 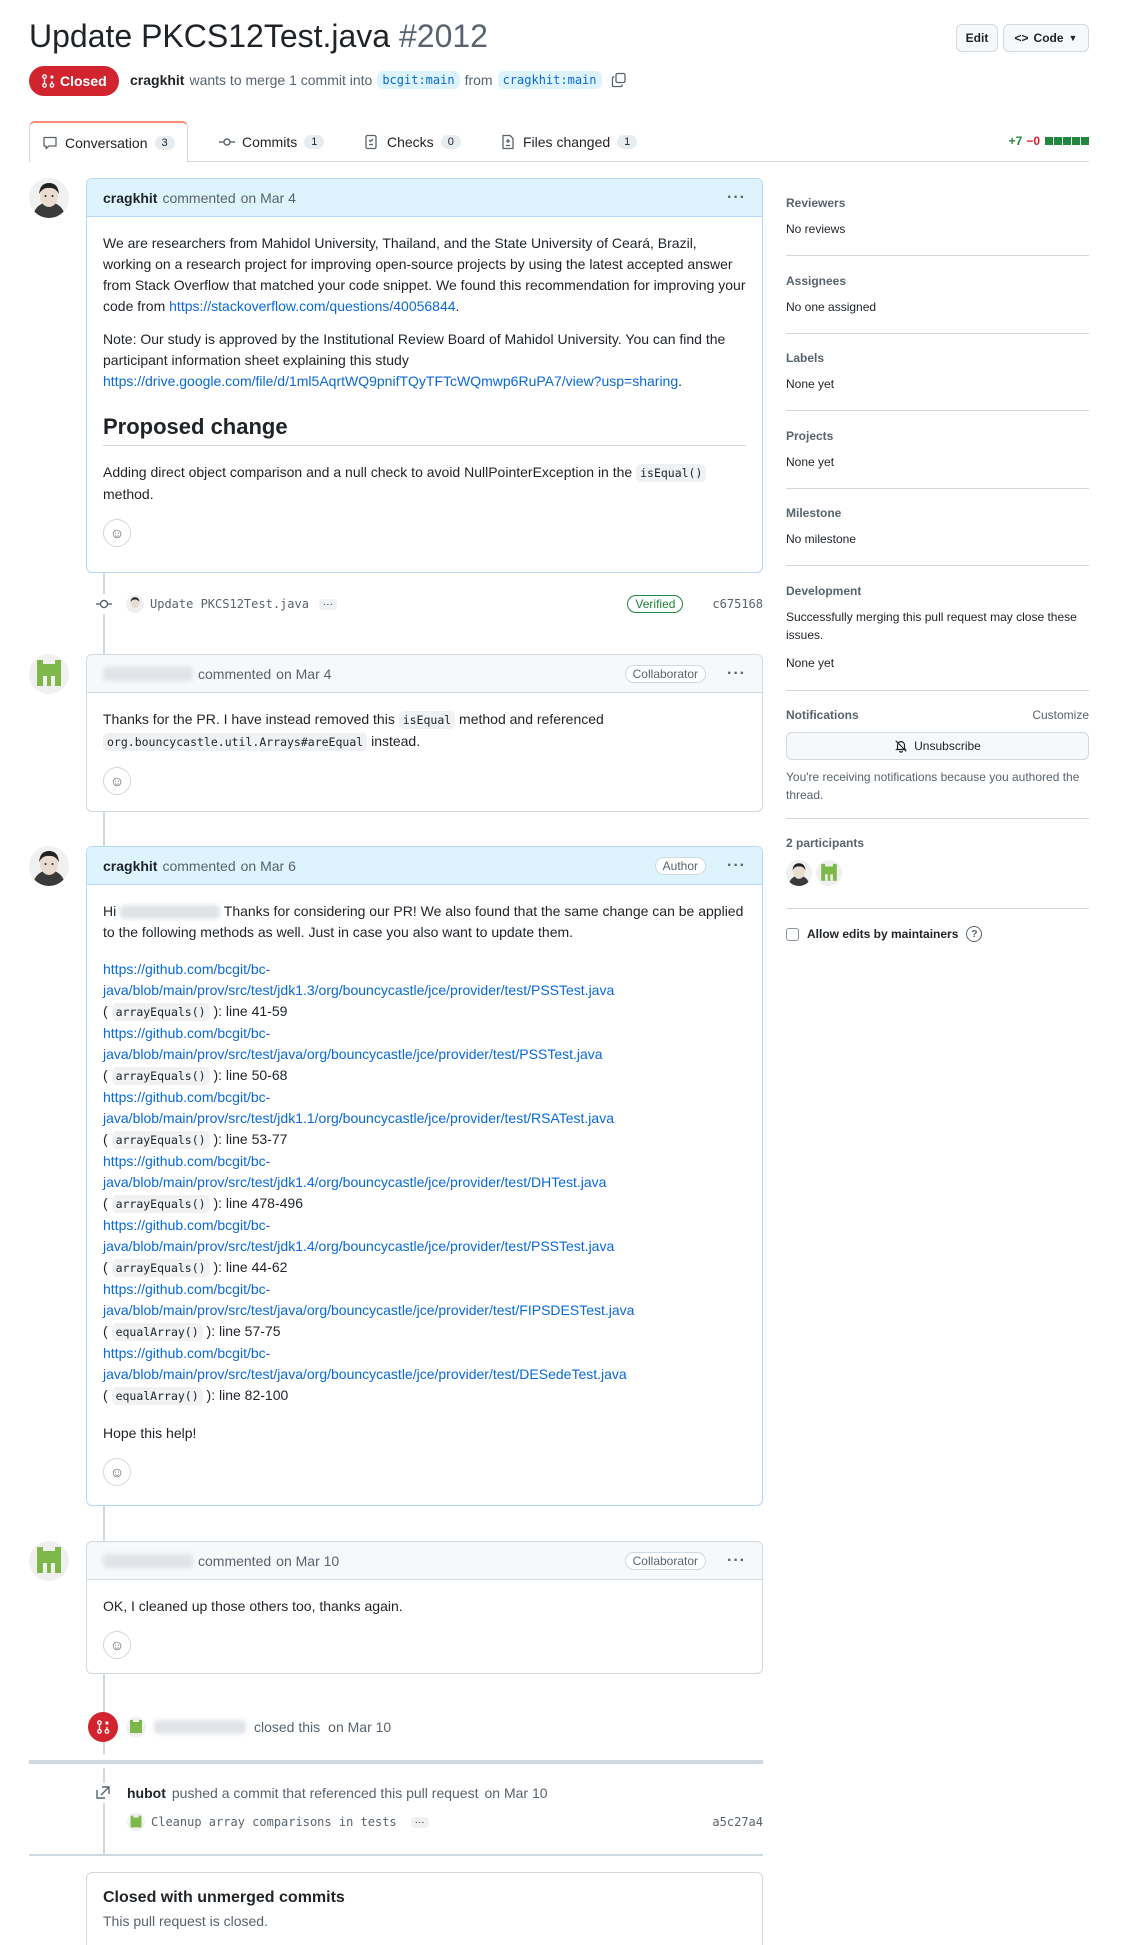 I want to click on closed-status-subtitle: This pull request is closed., so click(x=185, y=1921).